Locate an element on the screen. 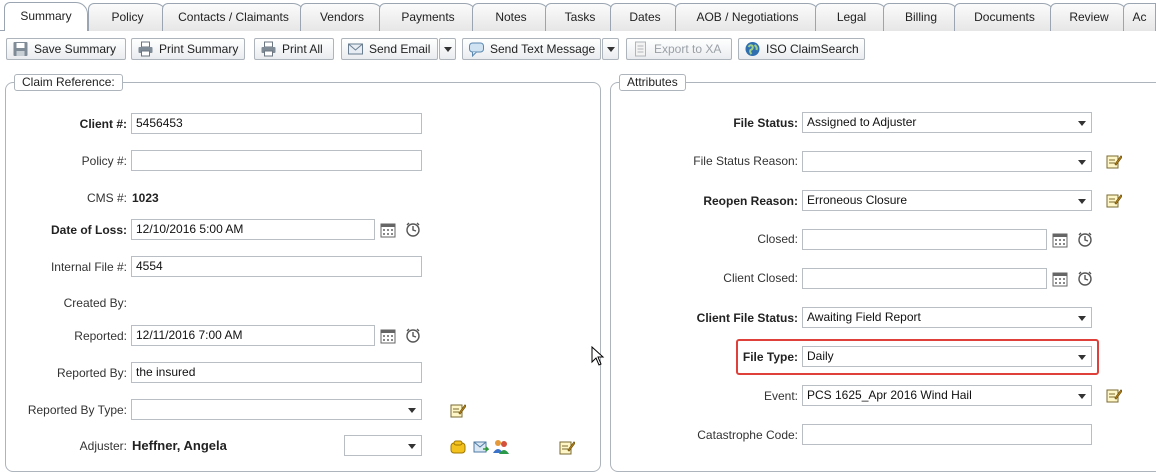 The width and height of the screenshot is (1156, 472). adjuster-select is located at coordinates (383, 445).